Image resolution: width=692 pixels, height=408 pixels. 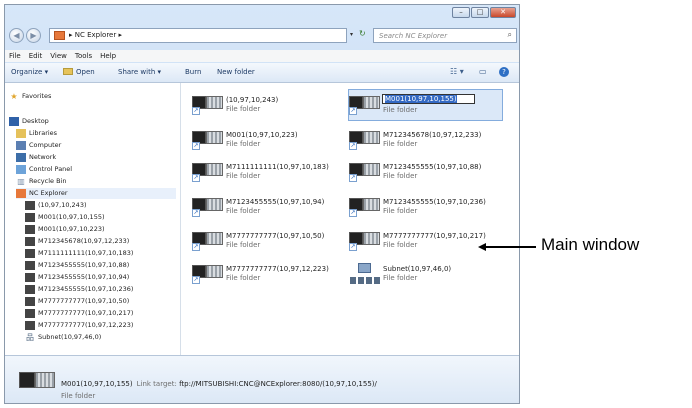 What do you see at coordinates (434, 236) in the screenshot?
I see `folder-name: M7777777777(10,97,10,217)` at bounding box center [434, 236].